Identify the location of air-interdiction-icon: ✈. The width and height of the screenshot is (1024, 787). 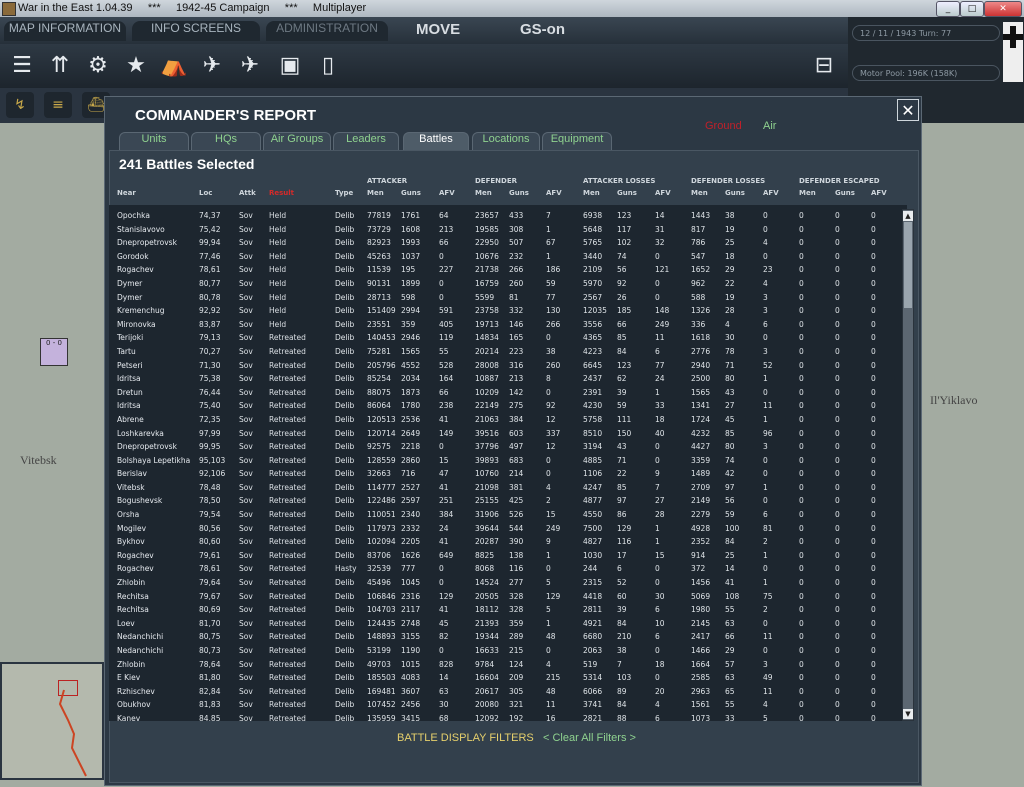
(212, 66).